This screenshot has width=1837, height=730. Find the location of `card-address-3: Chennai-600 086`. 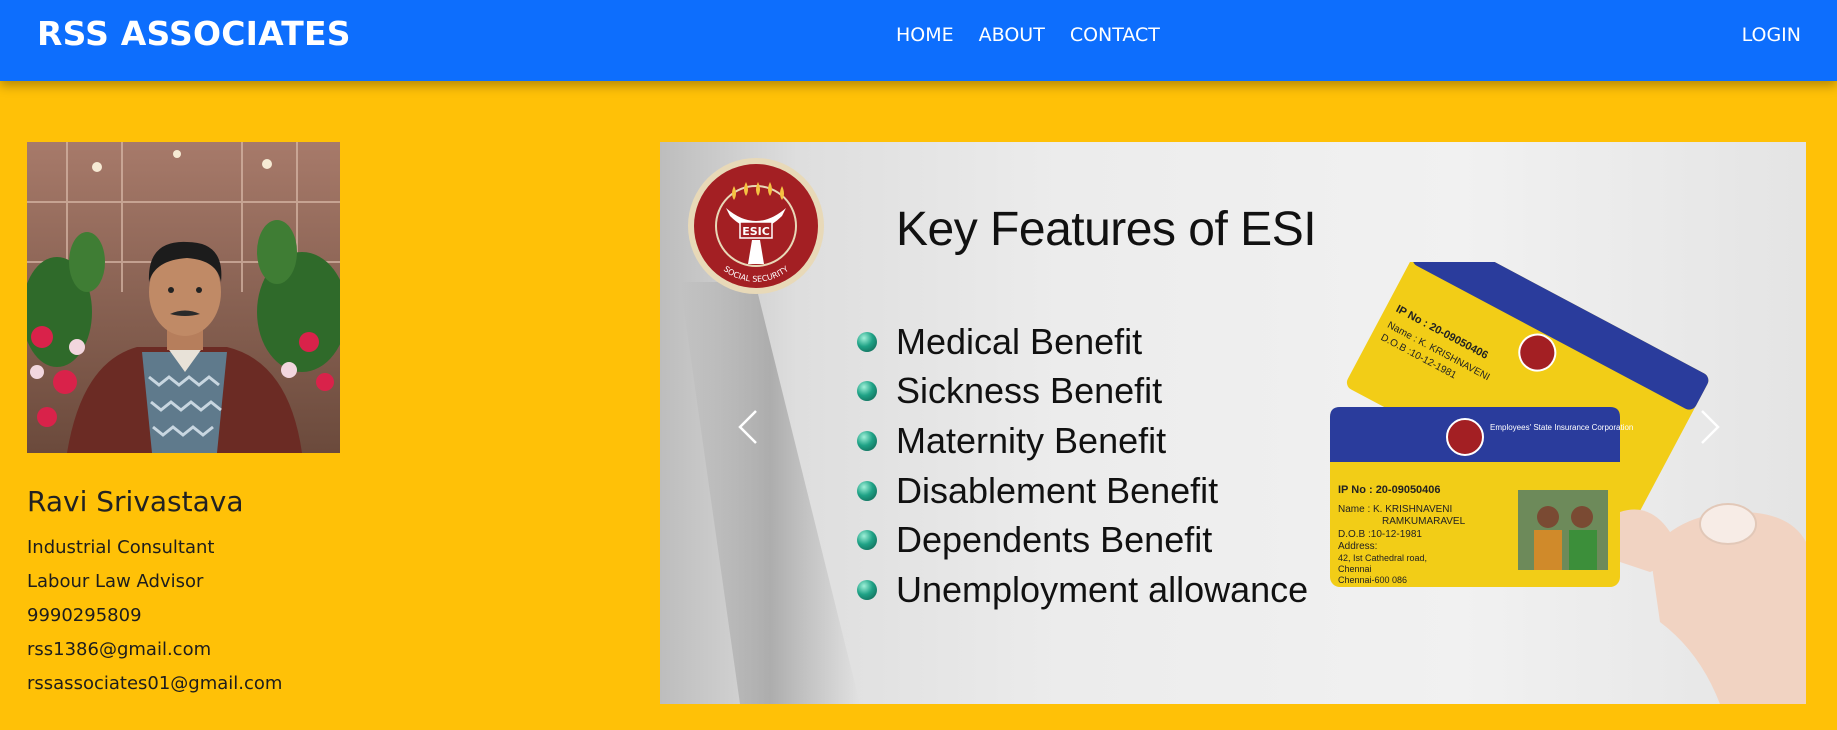

card-address-3: Chennai-600 086 is located at coordinates (1372, 580).